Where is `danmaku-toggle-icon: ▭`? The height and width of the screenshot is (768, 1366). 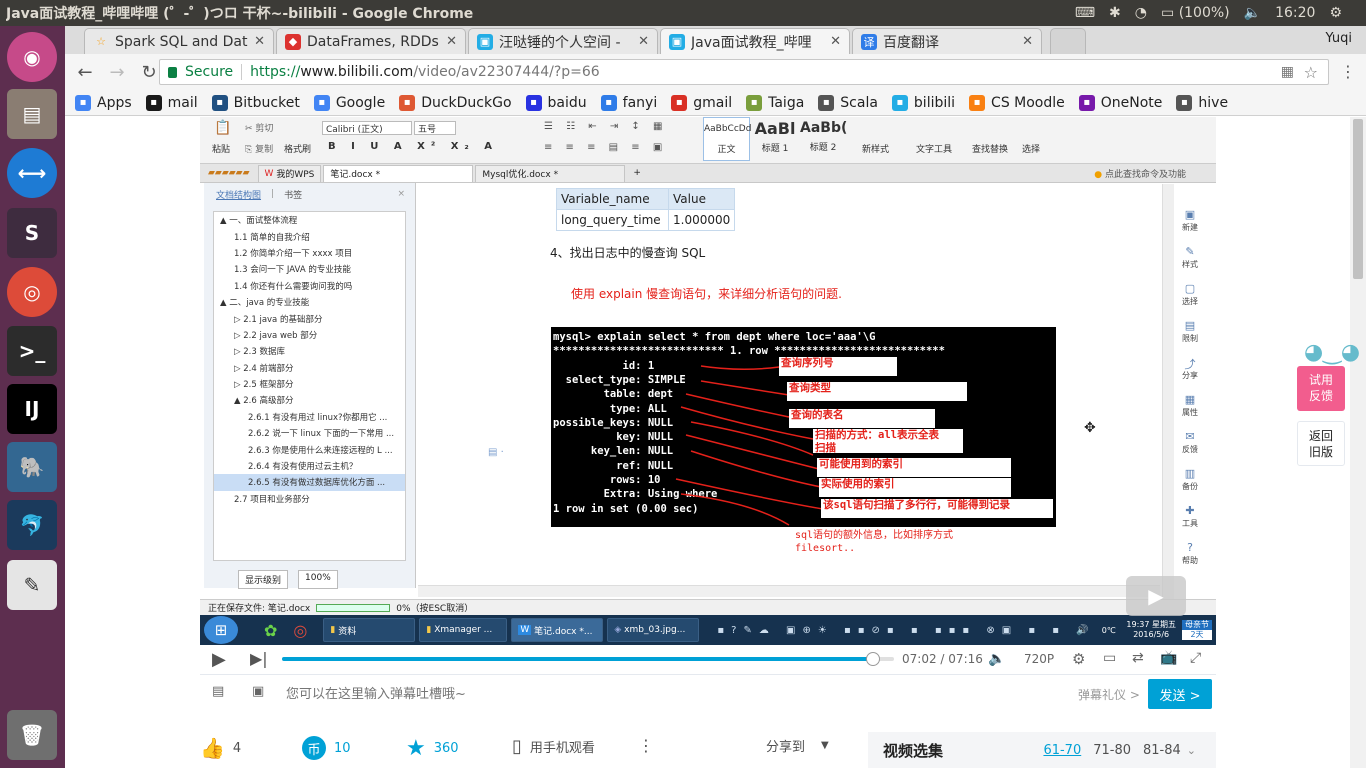
danmaku-toggle-icon: ▭ is located at coordinates (1109, 658).